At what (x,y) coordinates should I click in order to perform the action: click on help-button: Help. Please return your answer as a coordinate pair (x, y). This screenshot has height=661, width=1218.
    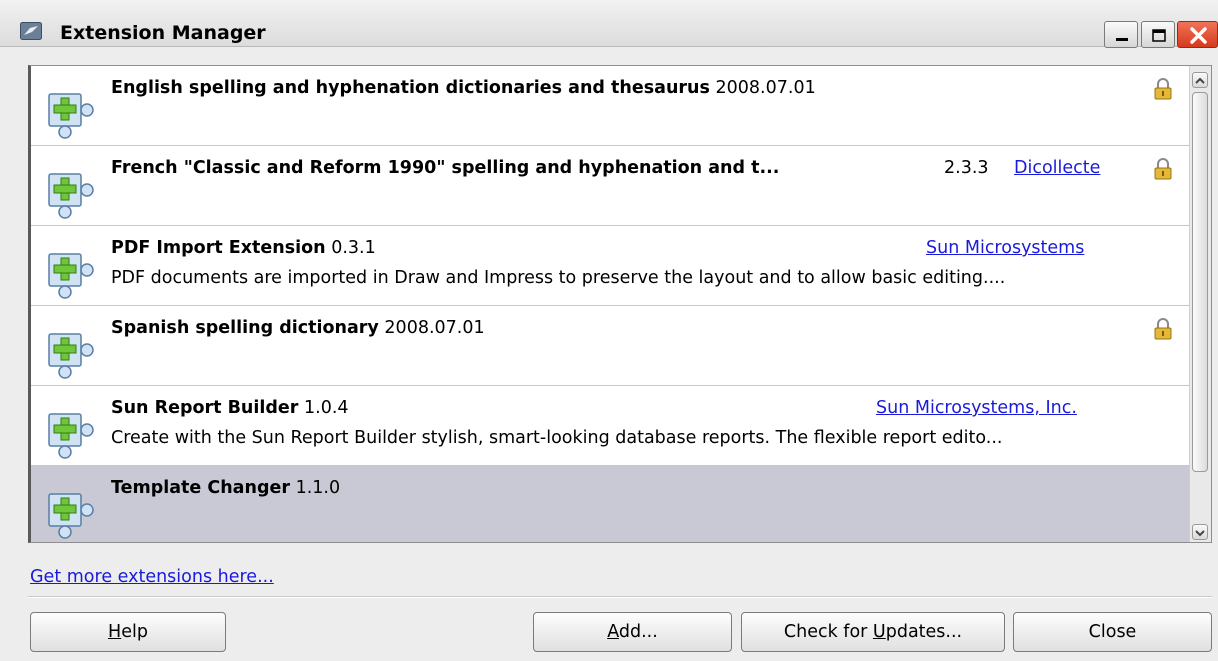
    Looking at the image, I should click on (128, 632).